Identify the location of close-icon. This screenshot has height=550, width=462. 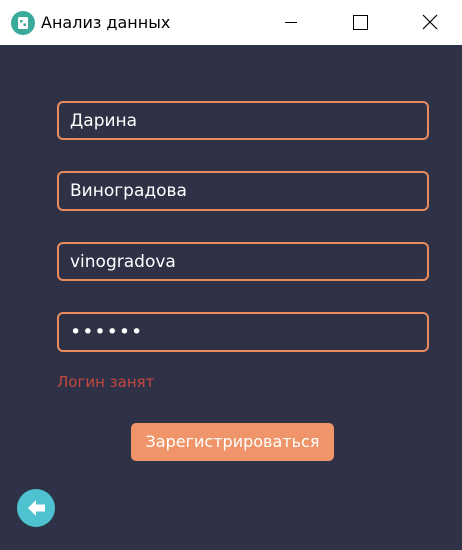
(430, 22).